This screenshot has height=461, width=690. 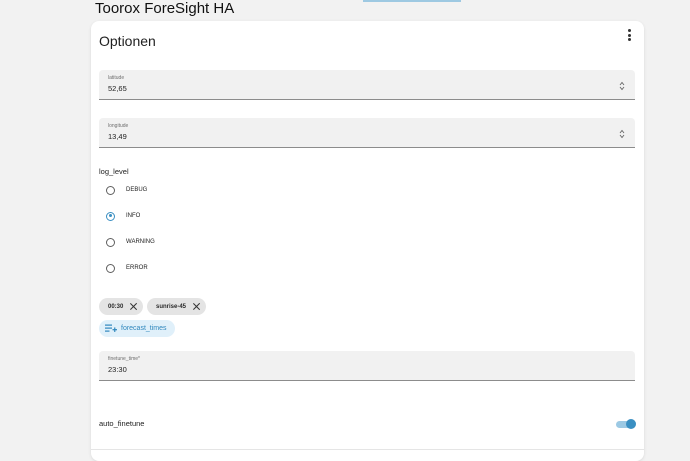 I want to click on forecast-time-chip: 00:30, so click(x=121, y=306).